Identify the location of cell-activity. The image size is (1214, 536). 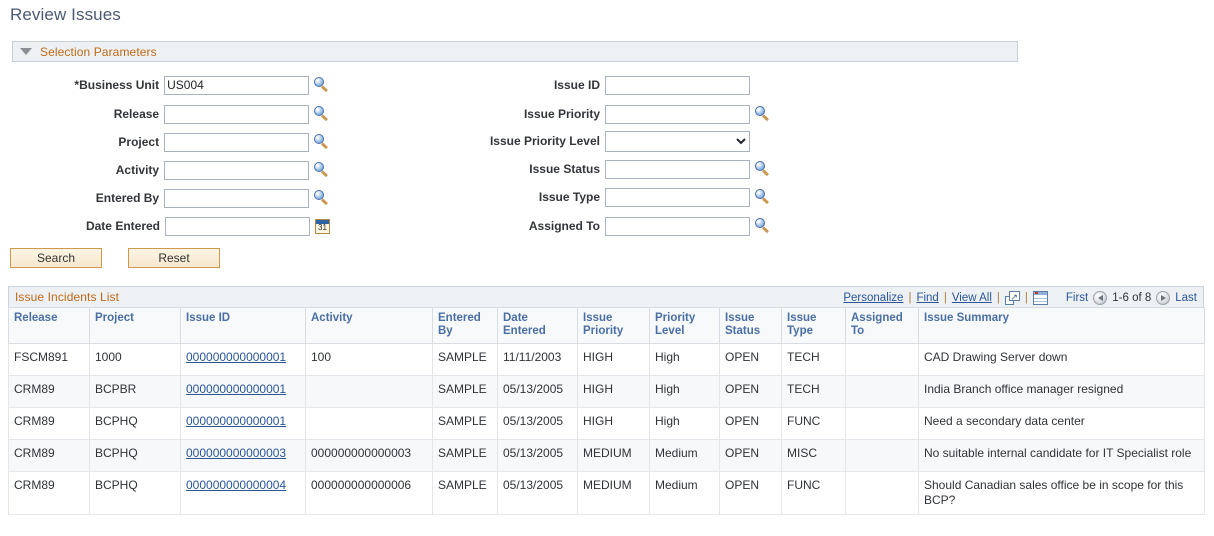
(369, 423).